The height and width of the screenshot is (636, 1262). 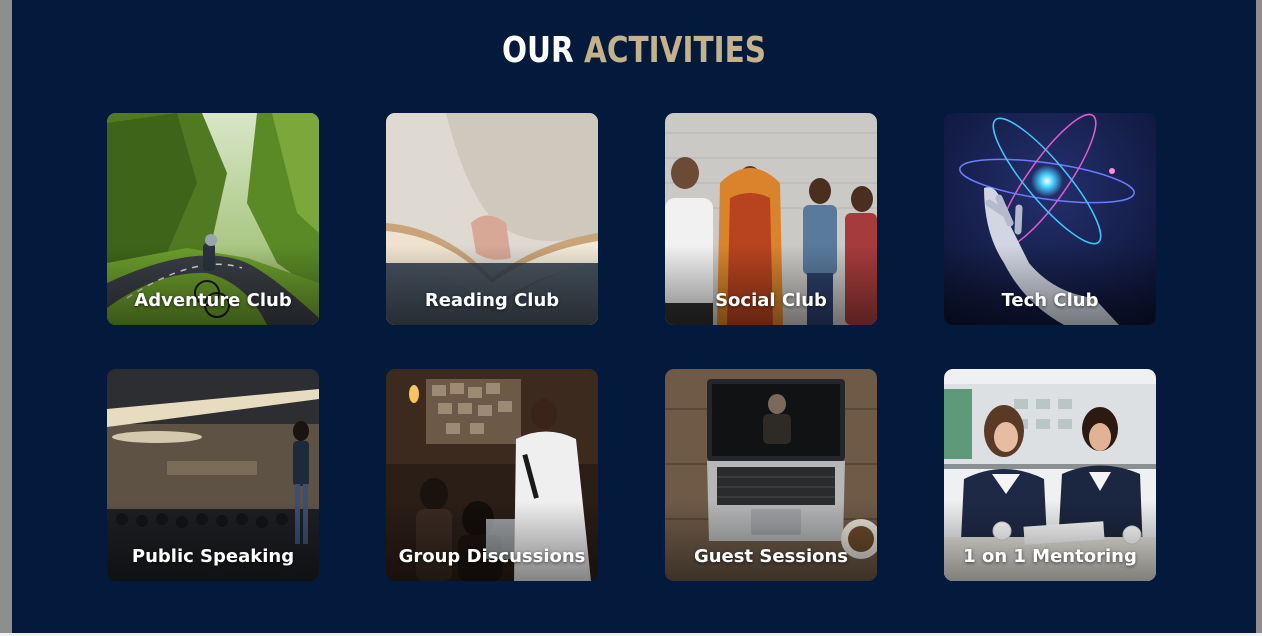 What do you see at coordinates (771, 300) in the screenshot?
I see `activity-label: Social Club` at bounding box center [771, 300].